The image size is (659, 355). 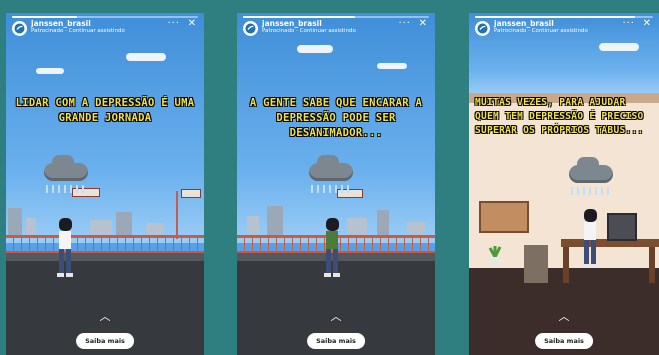 I want to click on city-skyline, so click(x=105, y=218).